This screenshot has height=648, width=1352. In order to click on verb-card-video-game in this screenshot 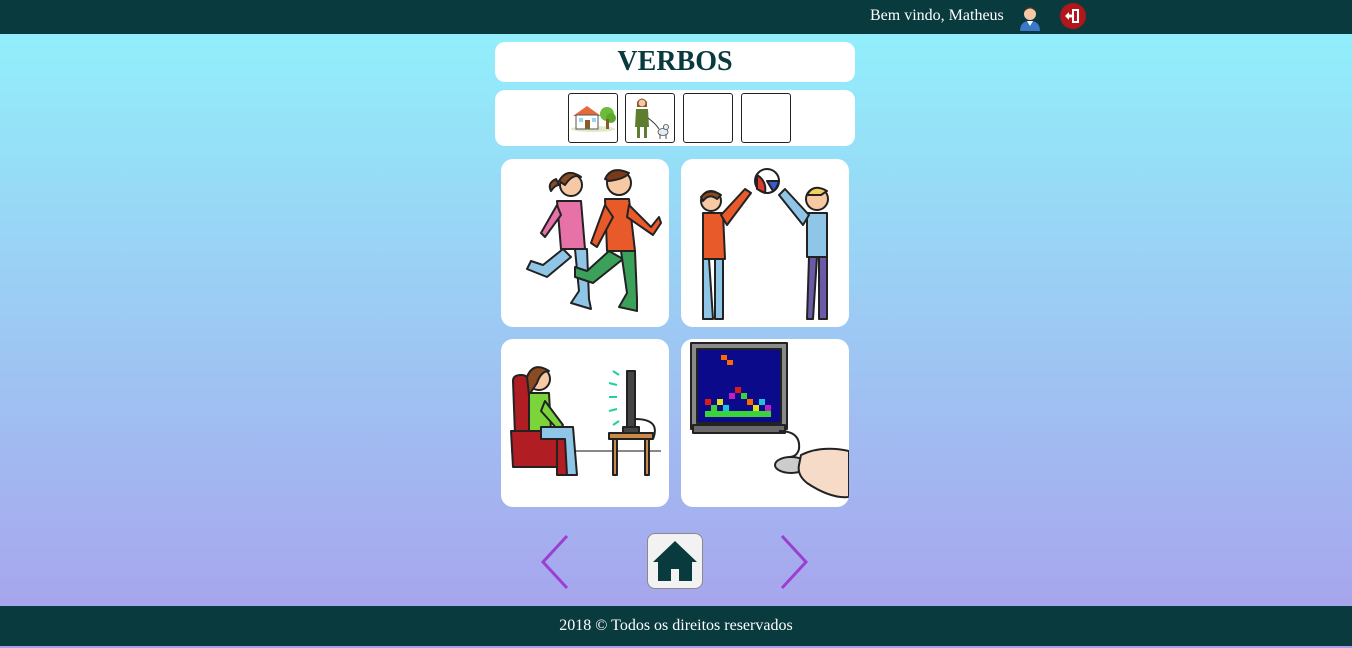, I will do `click(765, 423)`.